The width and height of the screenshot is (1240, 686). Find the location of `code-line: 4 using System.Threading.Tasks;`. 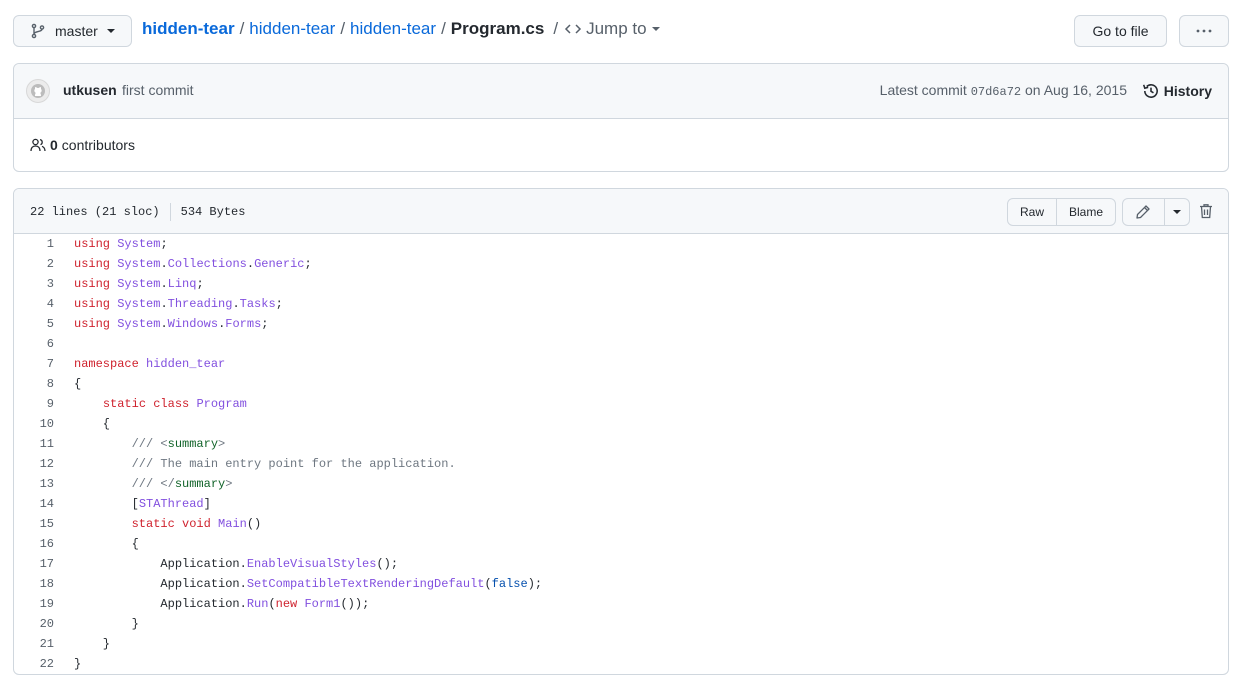

code-line: 4 using System.Threading.Tasks; is located at coordinates (621, 304).